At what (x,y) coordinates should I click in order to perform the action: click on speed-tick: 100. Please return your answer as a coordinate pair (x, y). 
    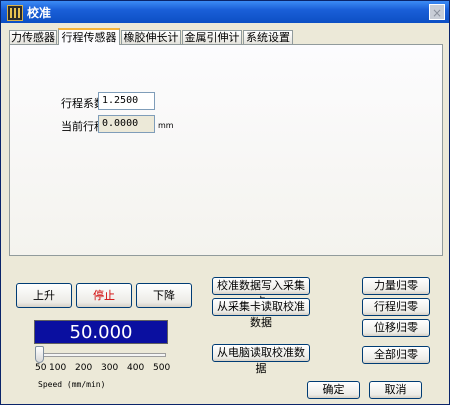
    Looking at the image, I should click on (58, 368).